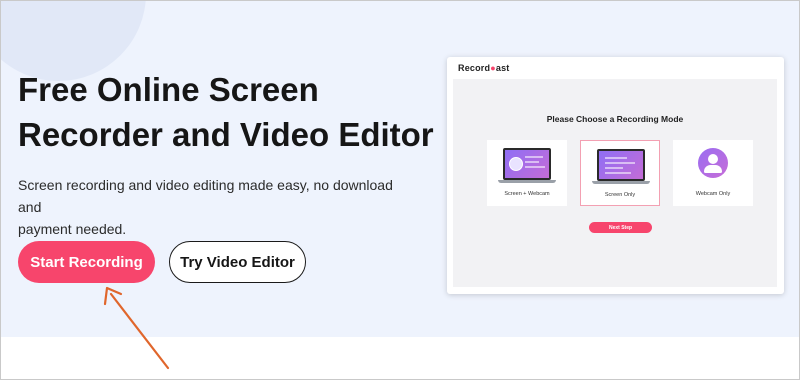 The image size is (800, 380). Describe the element at coordinates (615, 119) in the screenshot. I see `recording-mode-title: Please Choose a Recording Mode` at that location.